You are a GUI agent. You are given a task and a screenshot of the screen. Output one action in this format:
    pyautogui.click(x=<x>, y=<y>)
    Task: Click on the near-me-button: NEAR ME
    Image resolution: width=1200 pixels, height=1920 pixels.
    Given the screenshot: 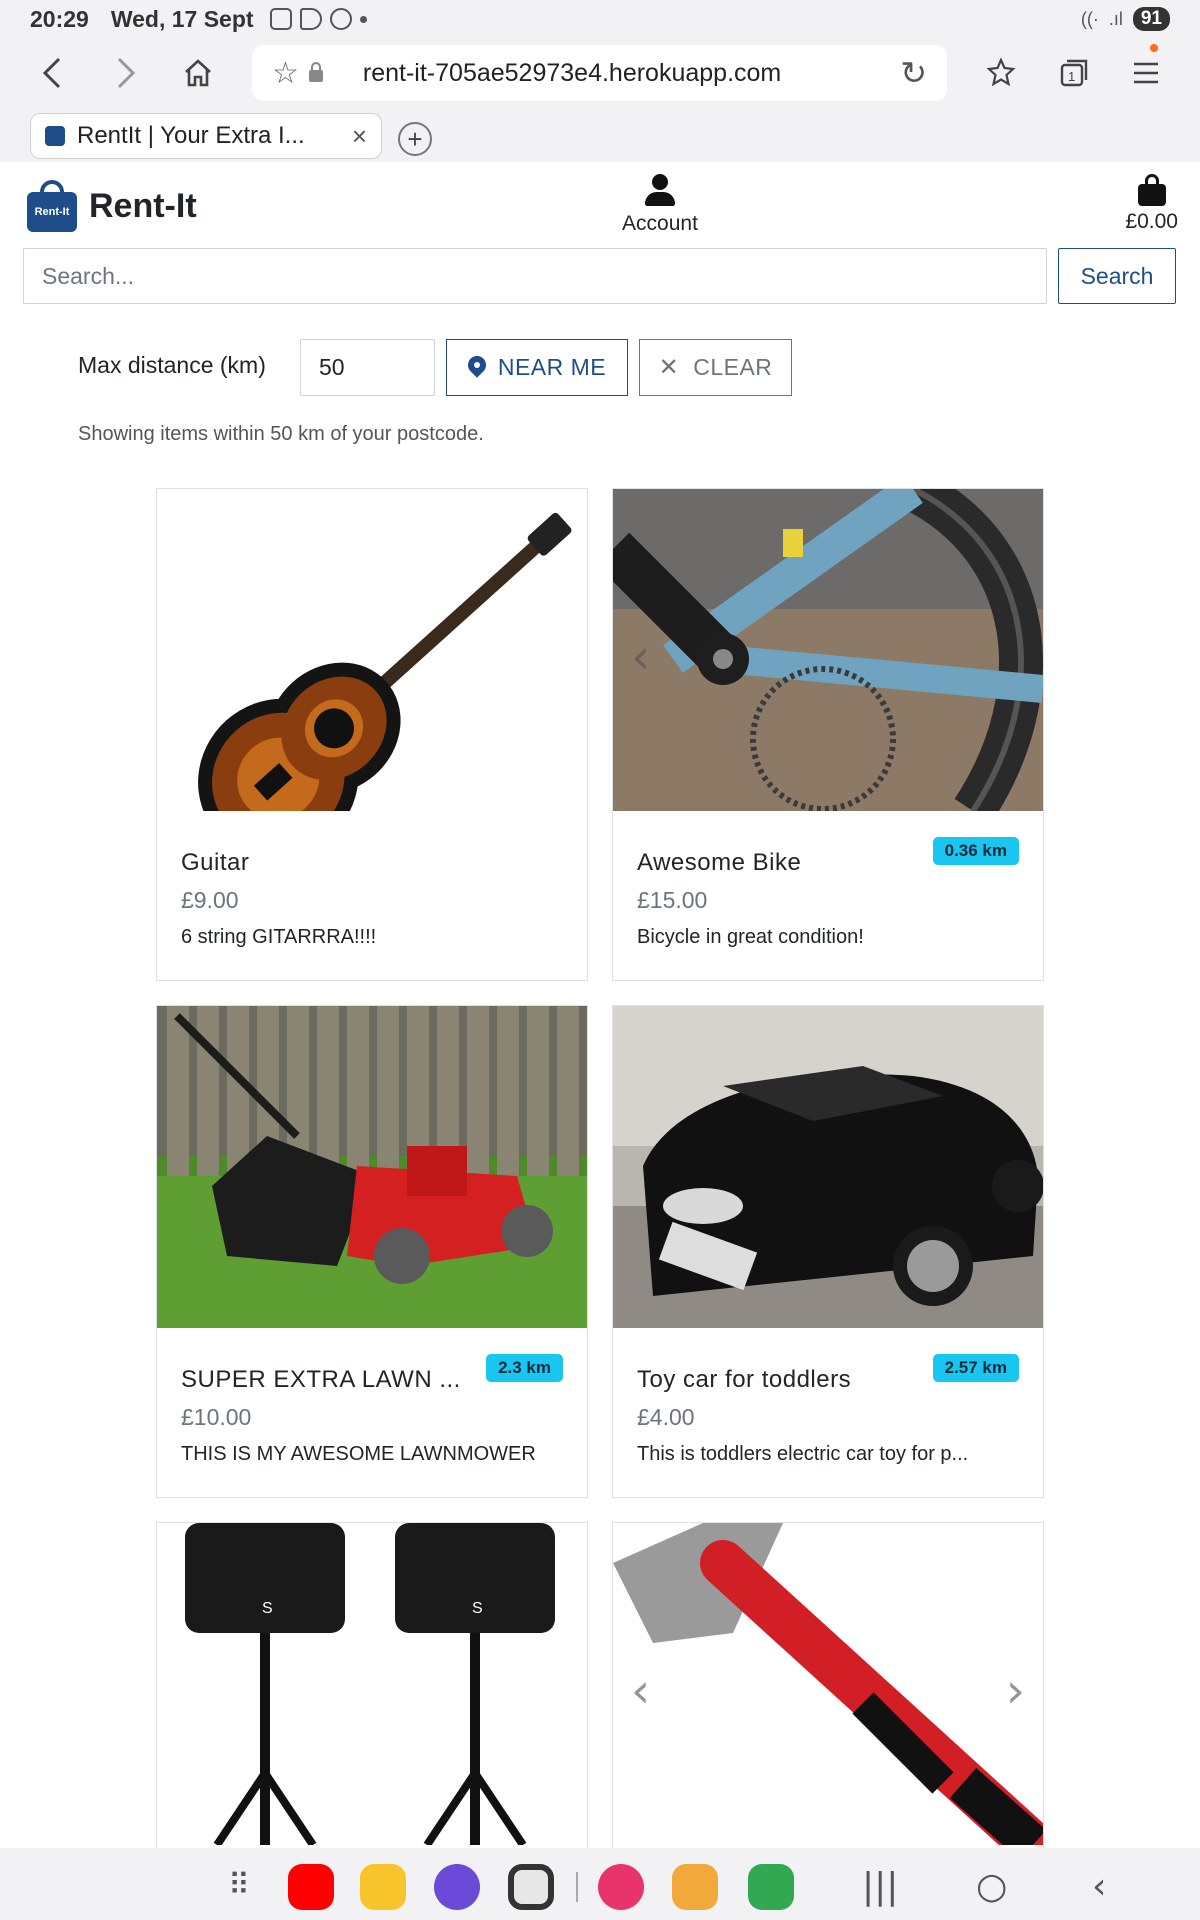 What is the action you would take?
    pyautogui.click(x=537, y=367)
    